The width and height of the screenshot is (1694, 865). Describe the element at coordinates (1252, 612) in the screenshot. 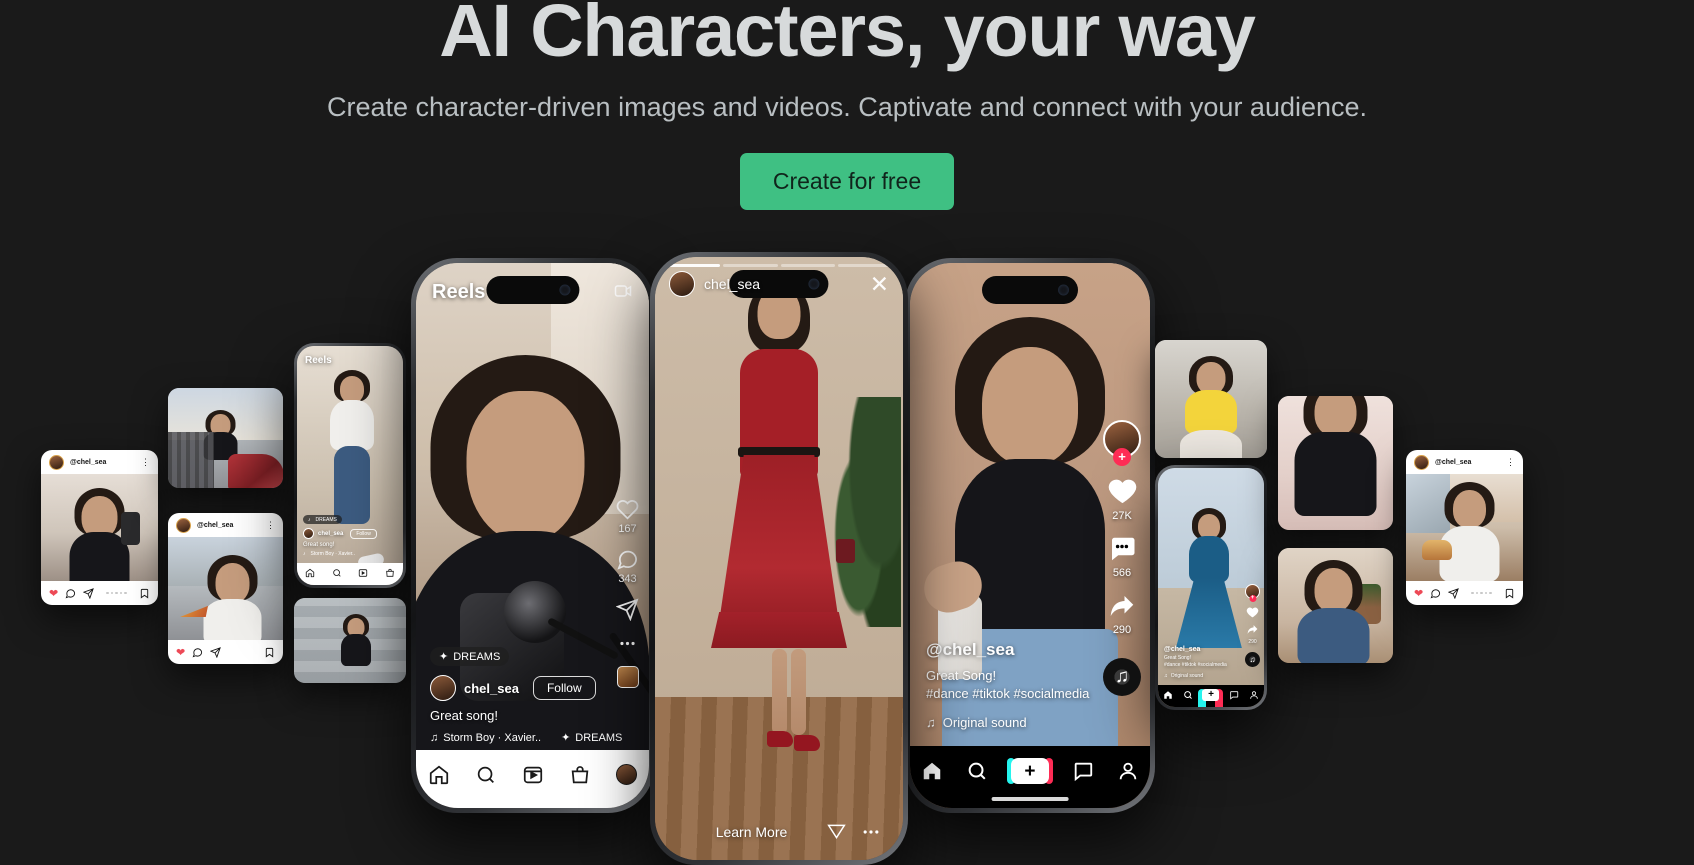

I see `like-action` at that location.